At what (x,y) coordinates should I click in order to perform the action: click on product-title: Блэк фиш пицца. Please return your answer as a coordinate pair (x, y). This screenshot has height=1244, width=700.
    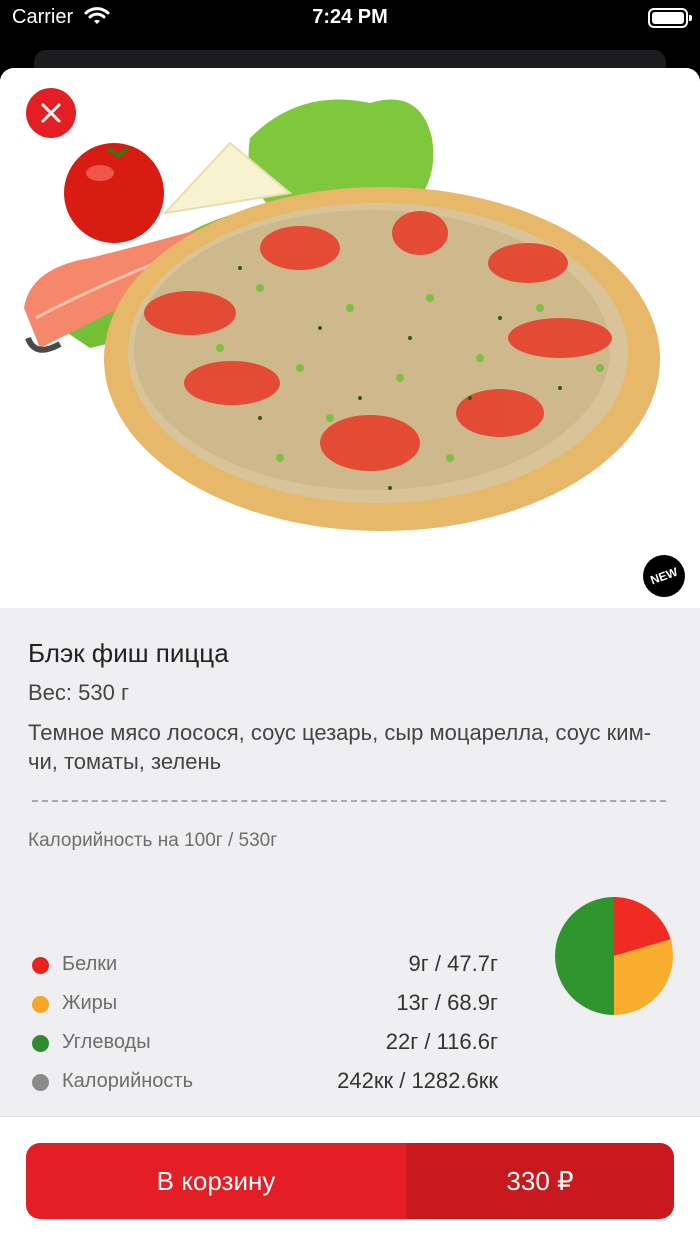
    Looking at the image, I should click on (128, 653).